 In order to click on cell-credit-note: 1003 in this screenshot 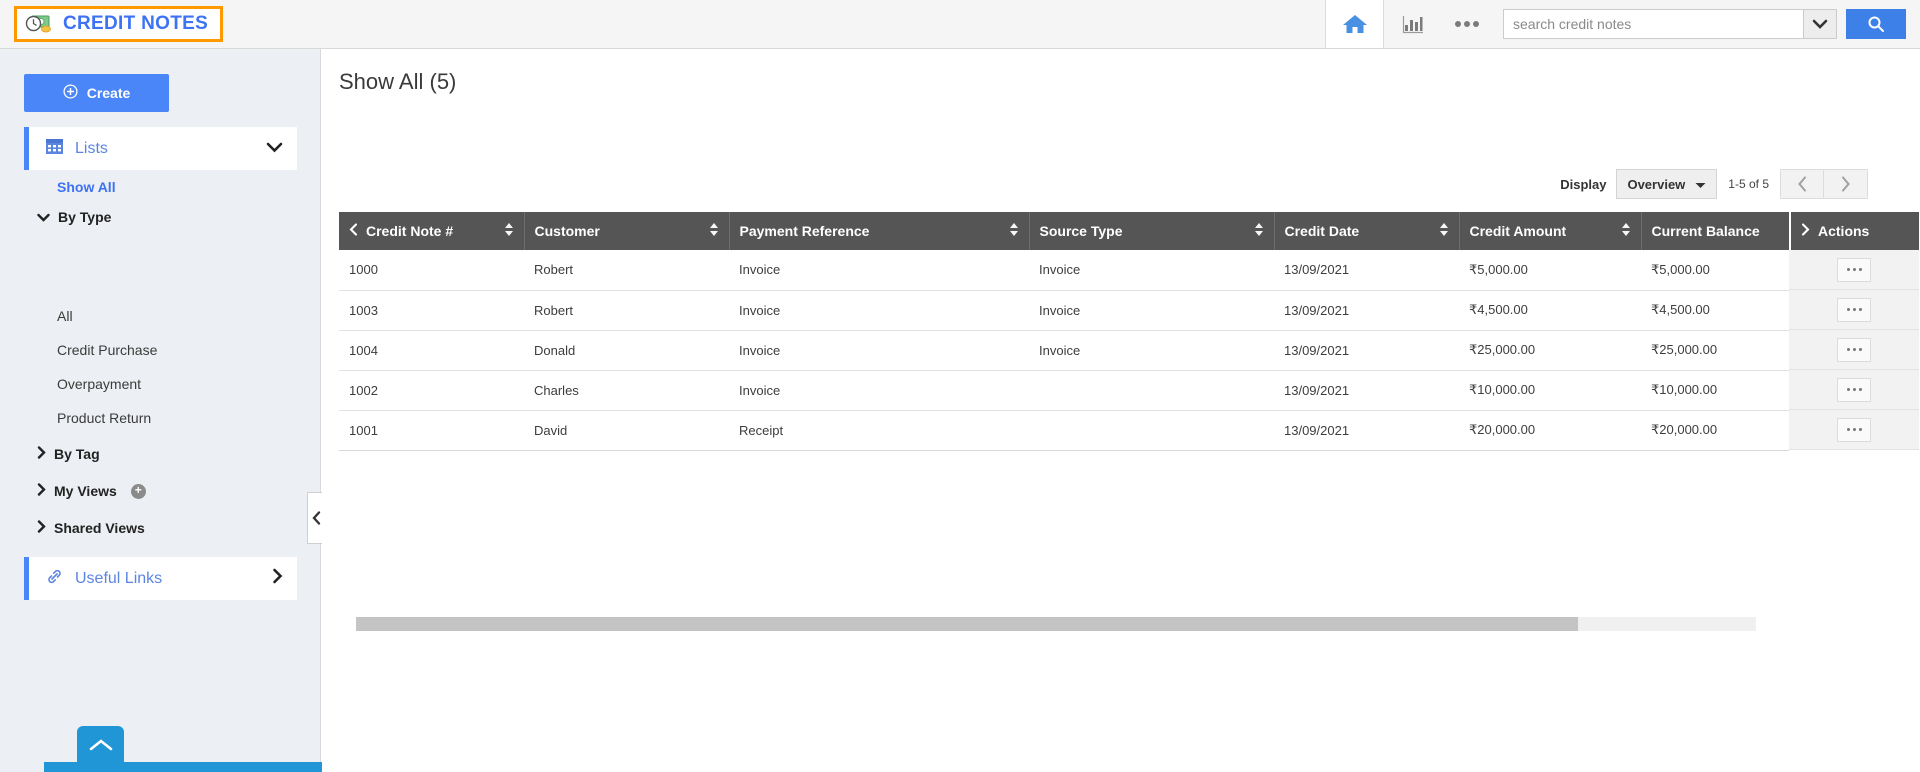, I will do `click(431, 310)`.